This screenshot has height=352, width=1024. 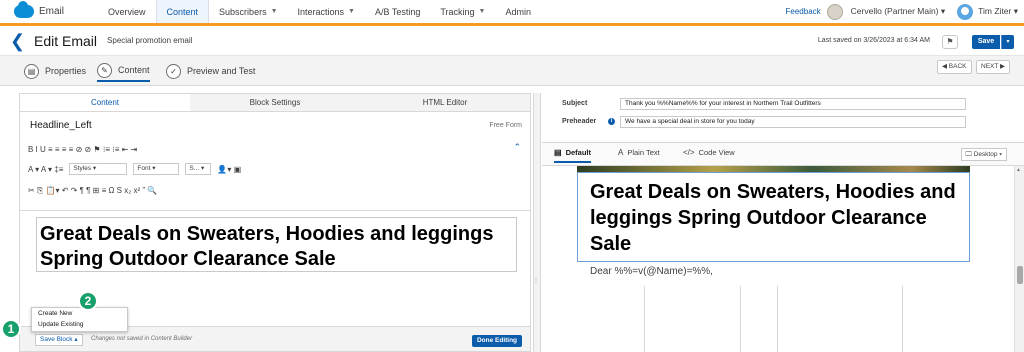 I want to click on user-menu: Tim Ziter ▾, so click(x=998, y=11).